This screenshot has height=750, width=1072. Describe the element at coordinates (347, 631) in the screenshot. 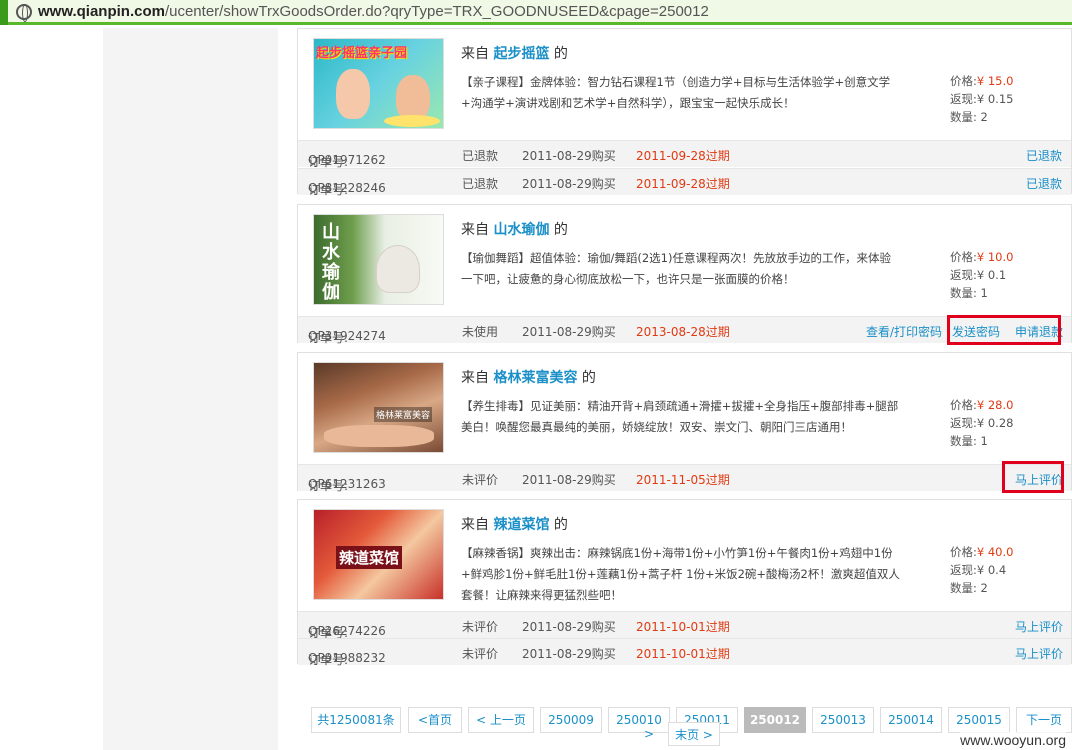

I see `order-number-value: QP26274226` at that location.